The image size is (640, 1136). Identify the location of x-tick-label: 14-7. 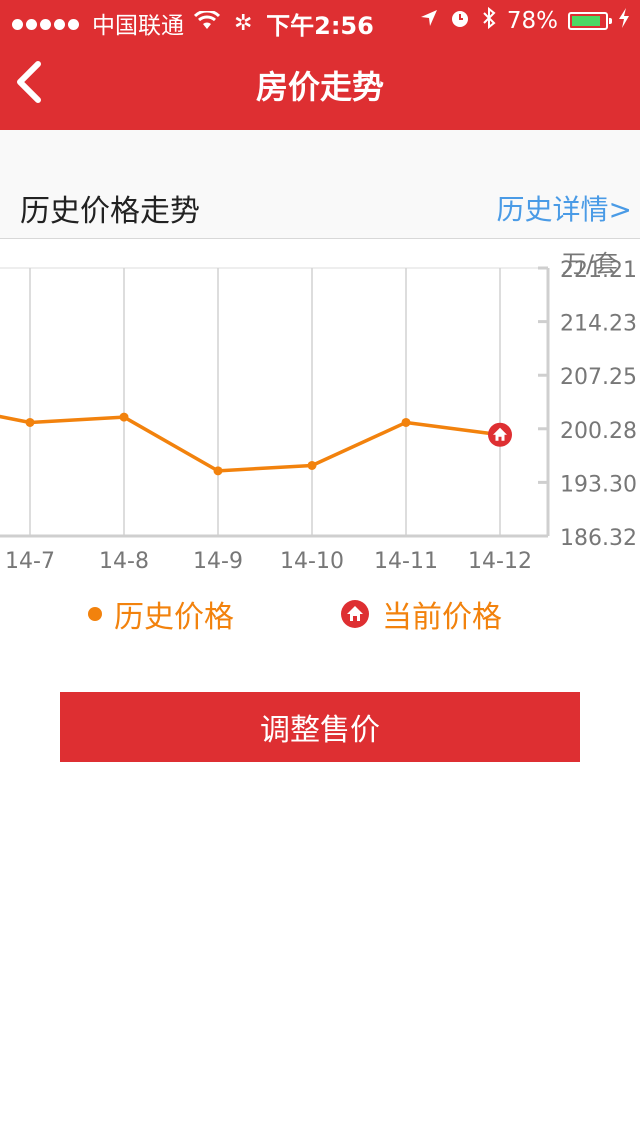
(30, 561).